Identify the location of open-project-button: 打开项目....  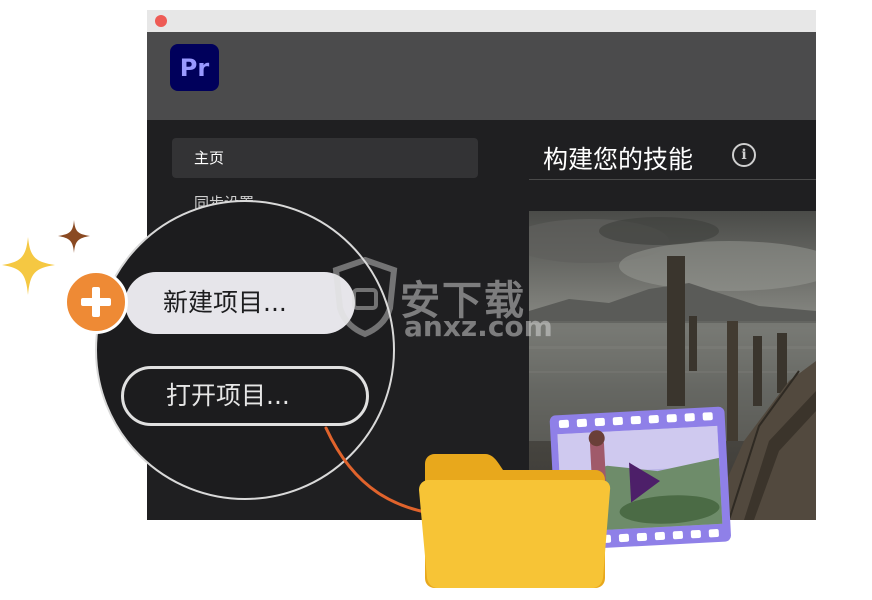
(245, 396).